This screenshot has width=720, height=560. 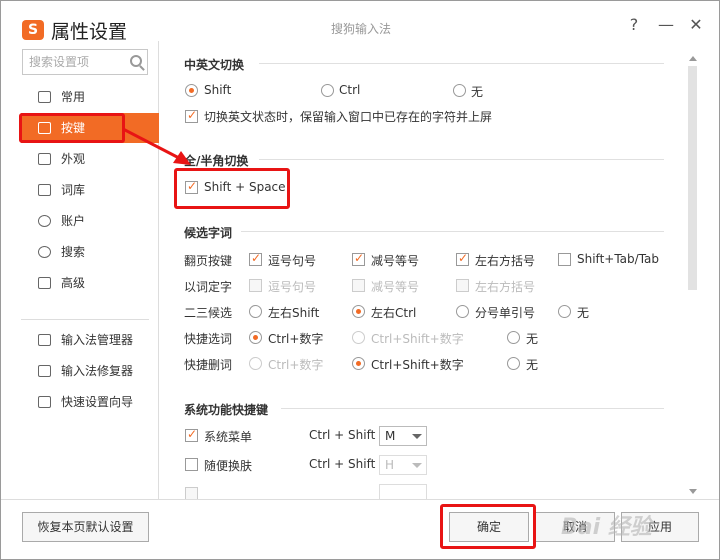 I want to click on minimize-button: —, so click(x=666, y=24).